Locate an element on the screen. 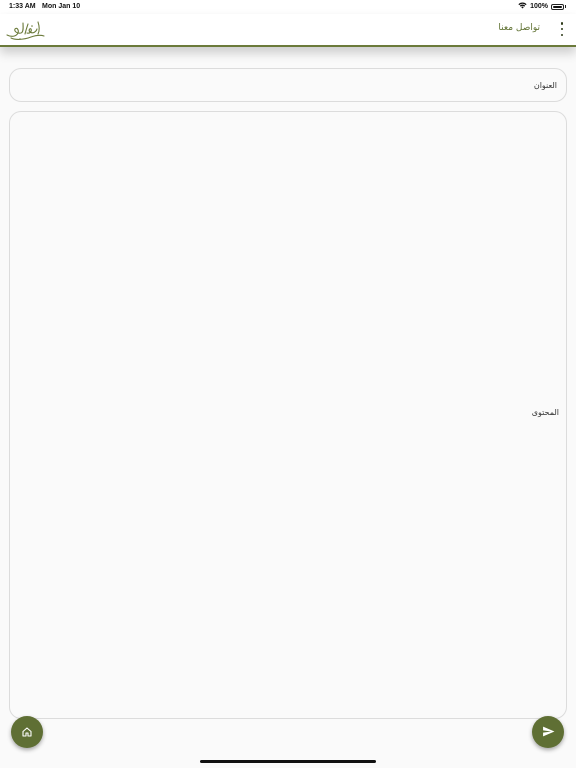 The image size is (576, 768). content-placeholder: المحتوى is located at coordinates (545, 412).